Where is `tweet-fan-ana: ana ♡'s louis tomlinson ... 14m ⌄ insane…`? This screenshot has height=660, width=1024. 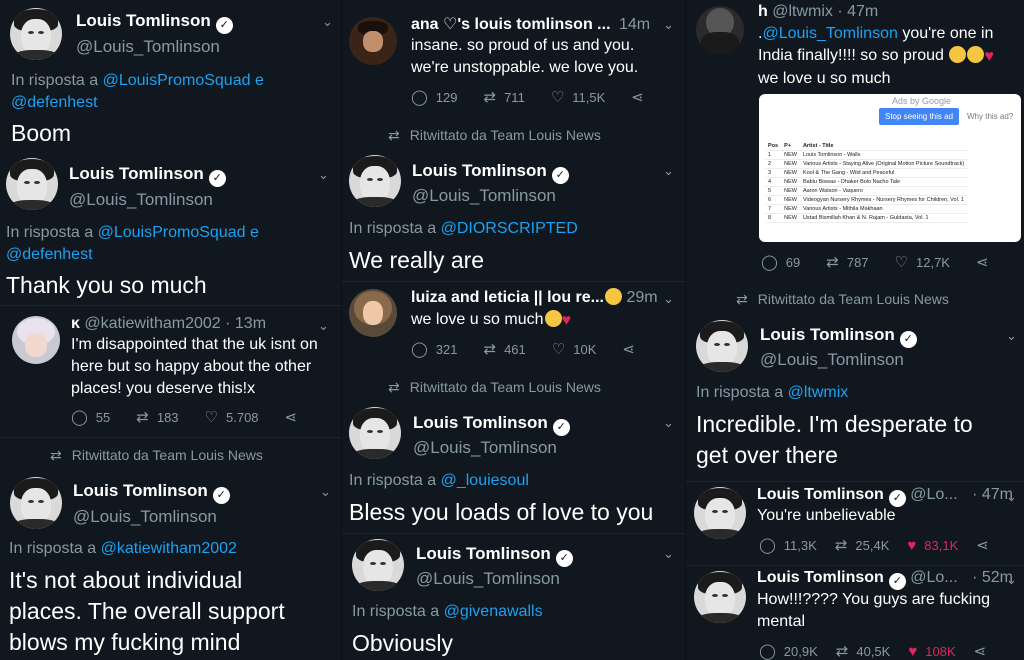 tweet-fan-ana: ana ♡'s louis tomlinson ... 14m ⌄ insane… is located at coordinates (513, 61).